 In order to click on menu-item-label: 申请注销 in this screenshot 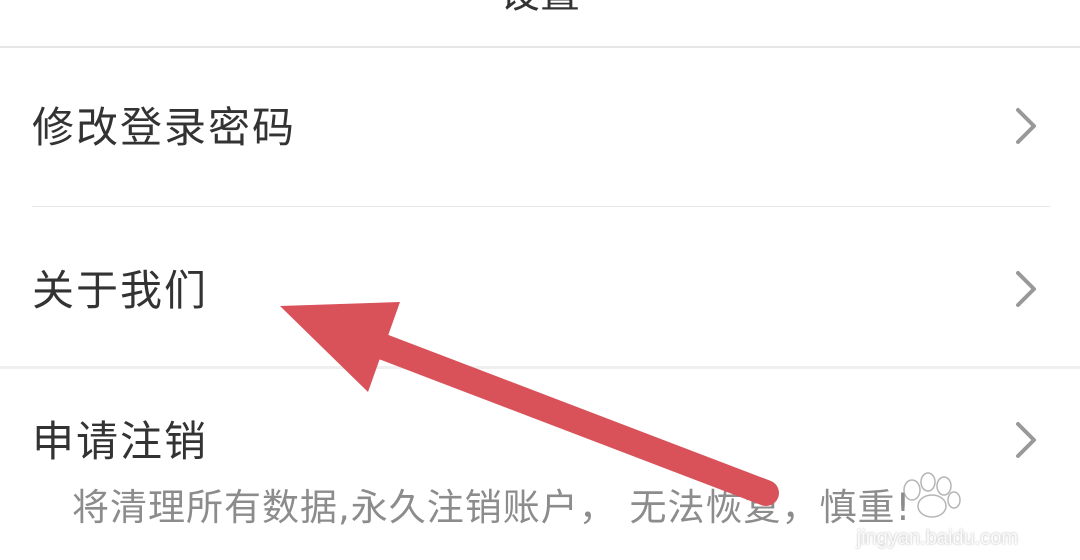, I will do `click(120, 441)`.